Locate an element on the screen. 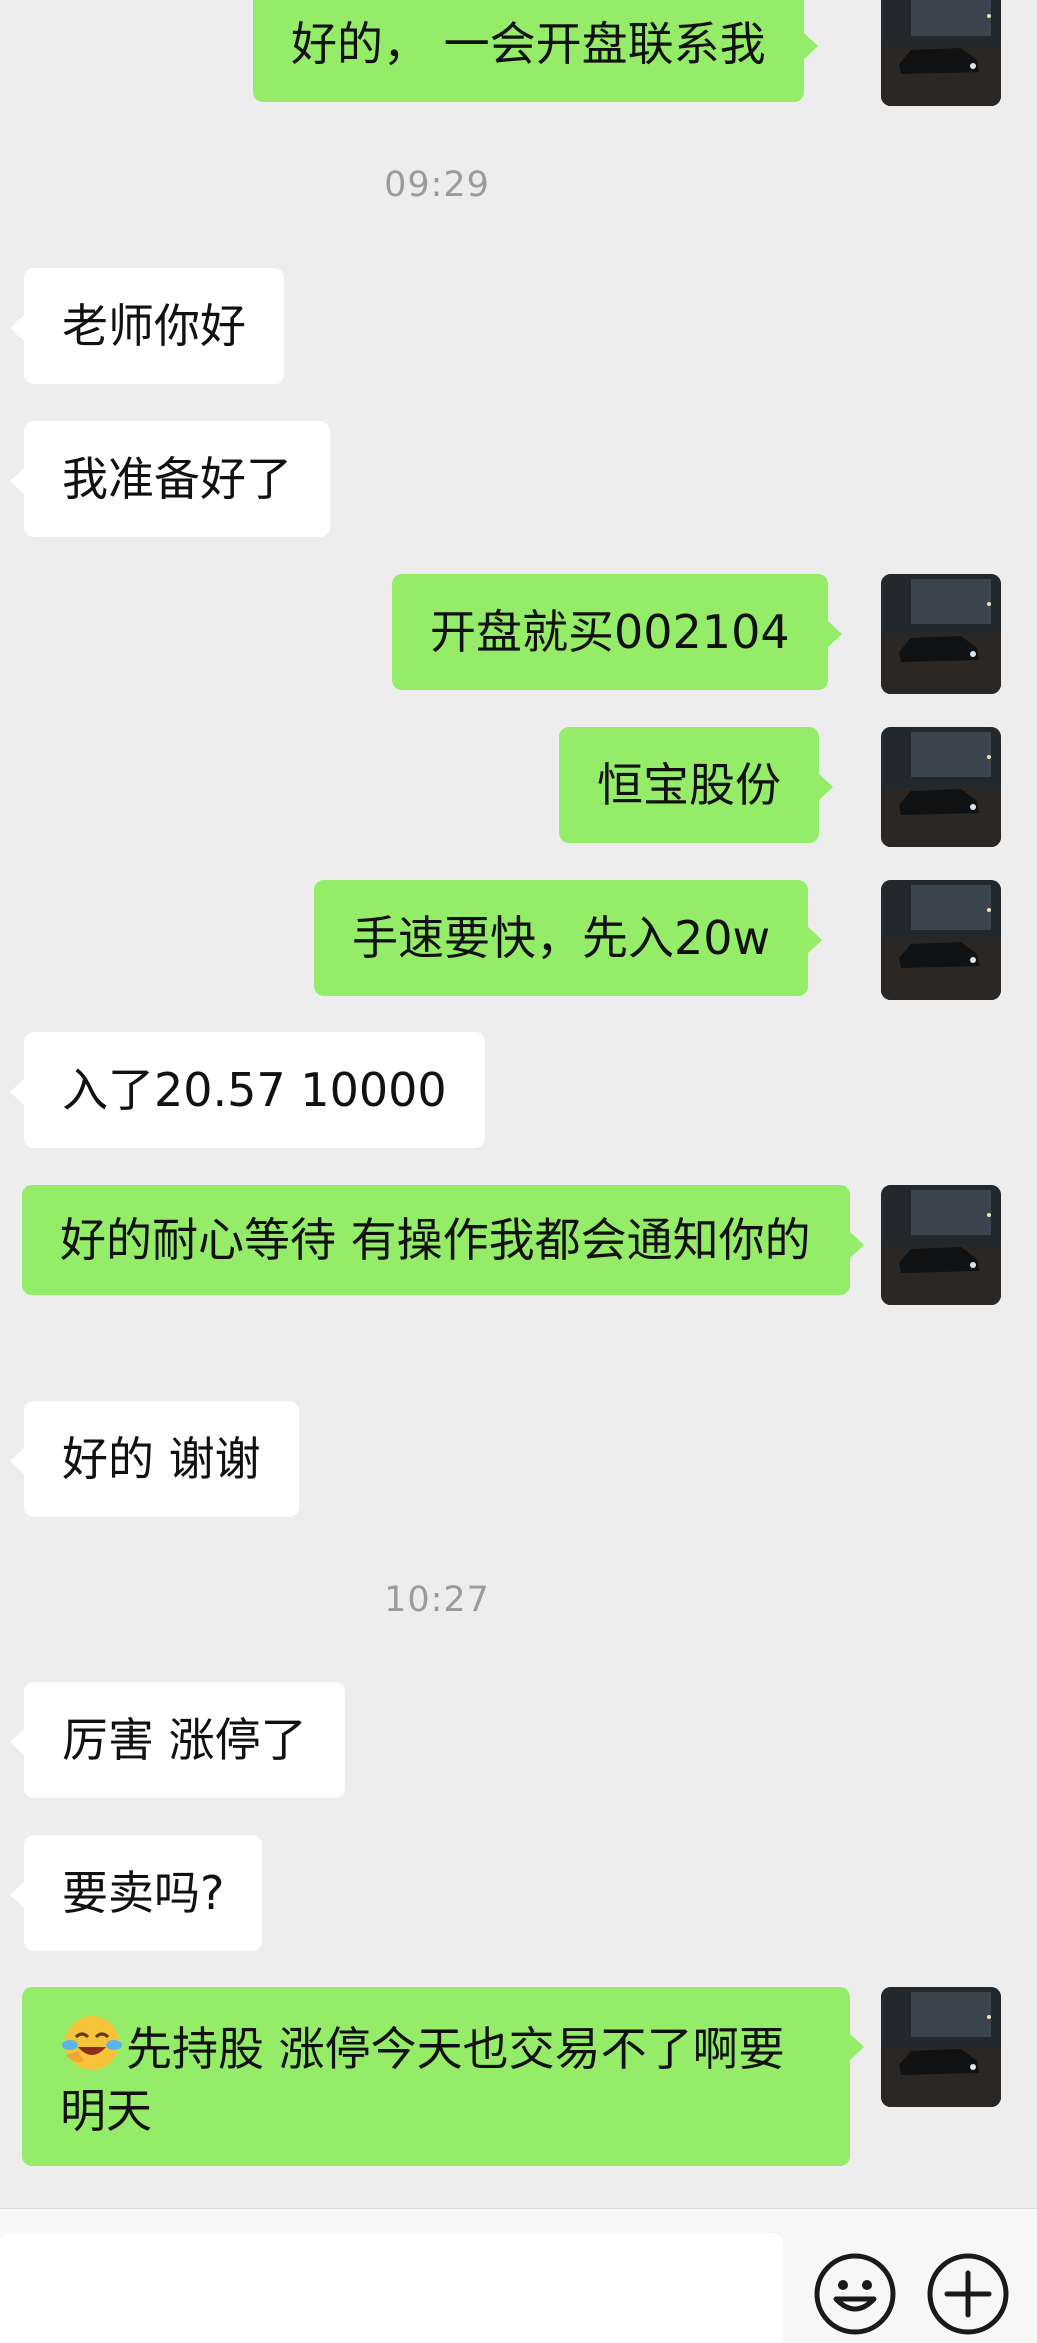 Image resolution: width=1037 pixels, height=2343 pixels. timestamp: 10:27 is located at coordinates (437, 1600).